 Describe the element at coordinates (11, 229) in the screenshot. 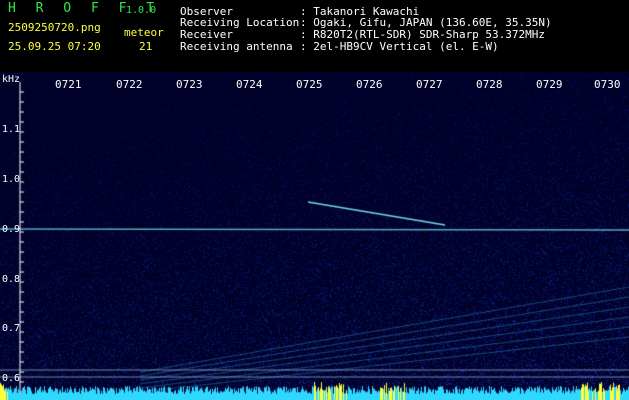

I see `freq-tick: 0.9` at that location.